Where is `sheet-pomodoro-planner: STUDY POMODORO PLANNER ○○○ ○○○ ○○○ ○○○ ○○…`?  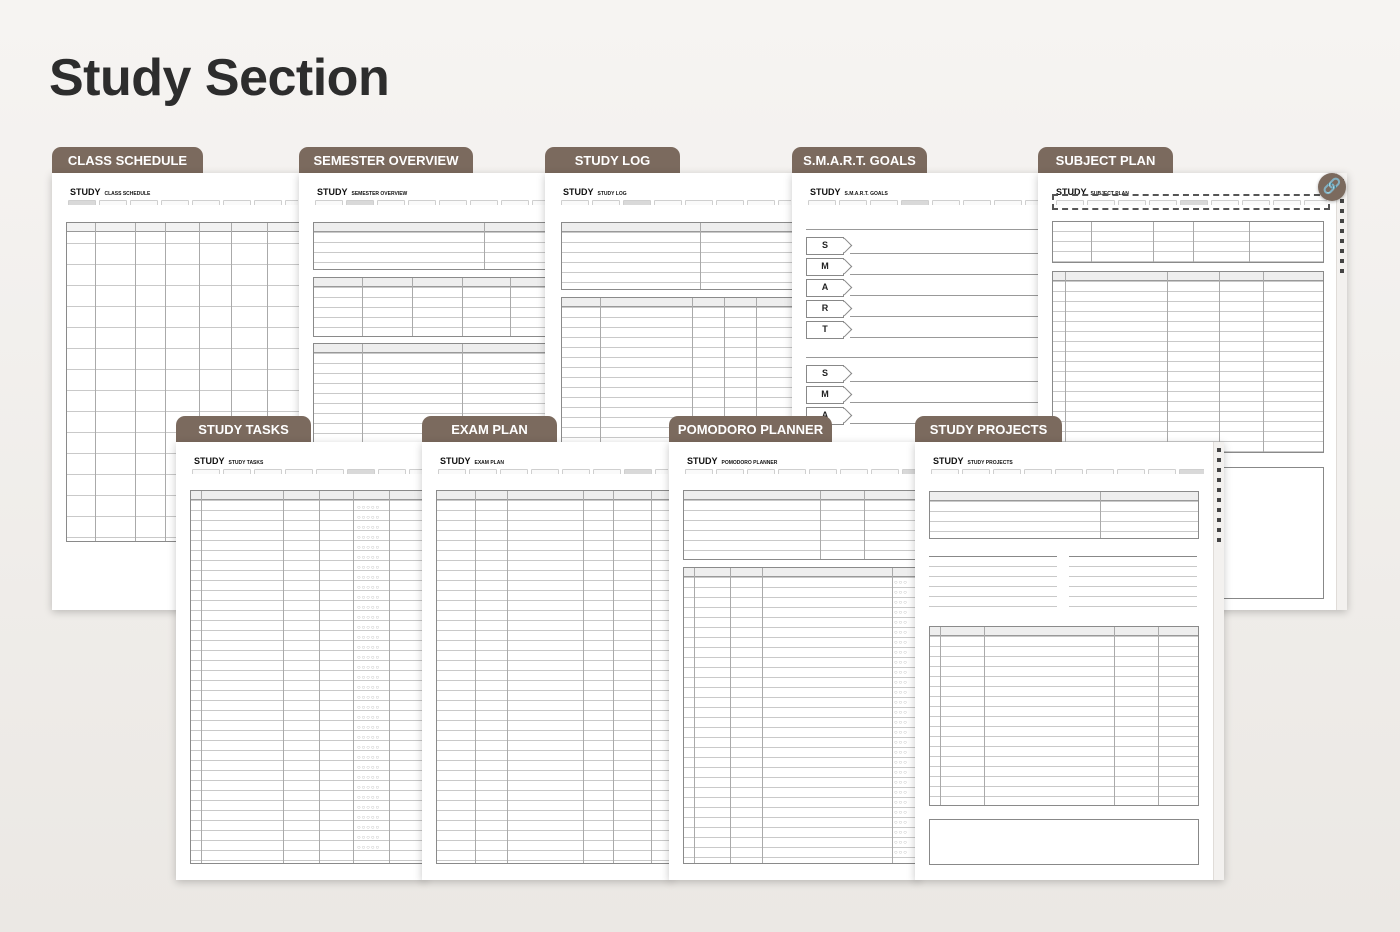
sheet-pomodoro-planner: STUDY POMODORO PLANNER ○○○ ○○○ ○○○ ○○○ ○○… is located at coordinates (794, 661).